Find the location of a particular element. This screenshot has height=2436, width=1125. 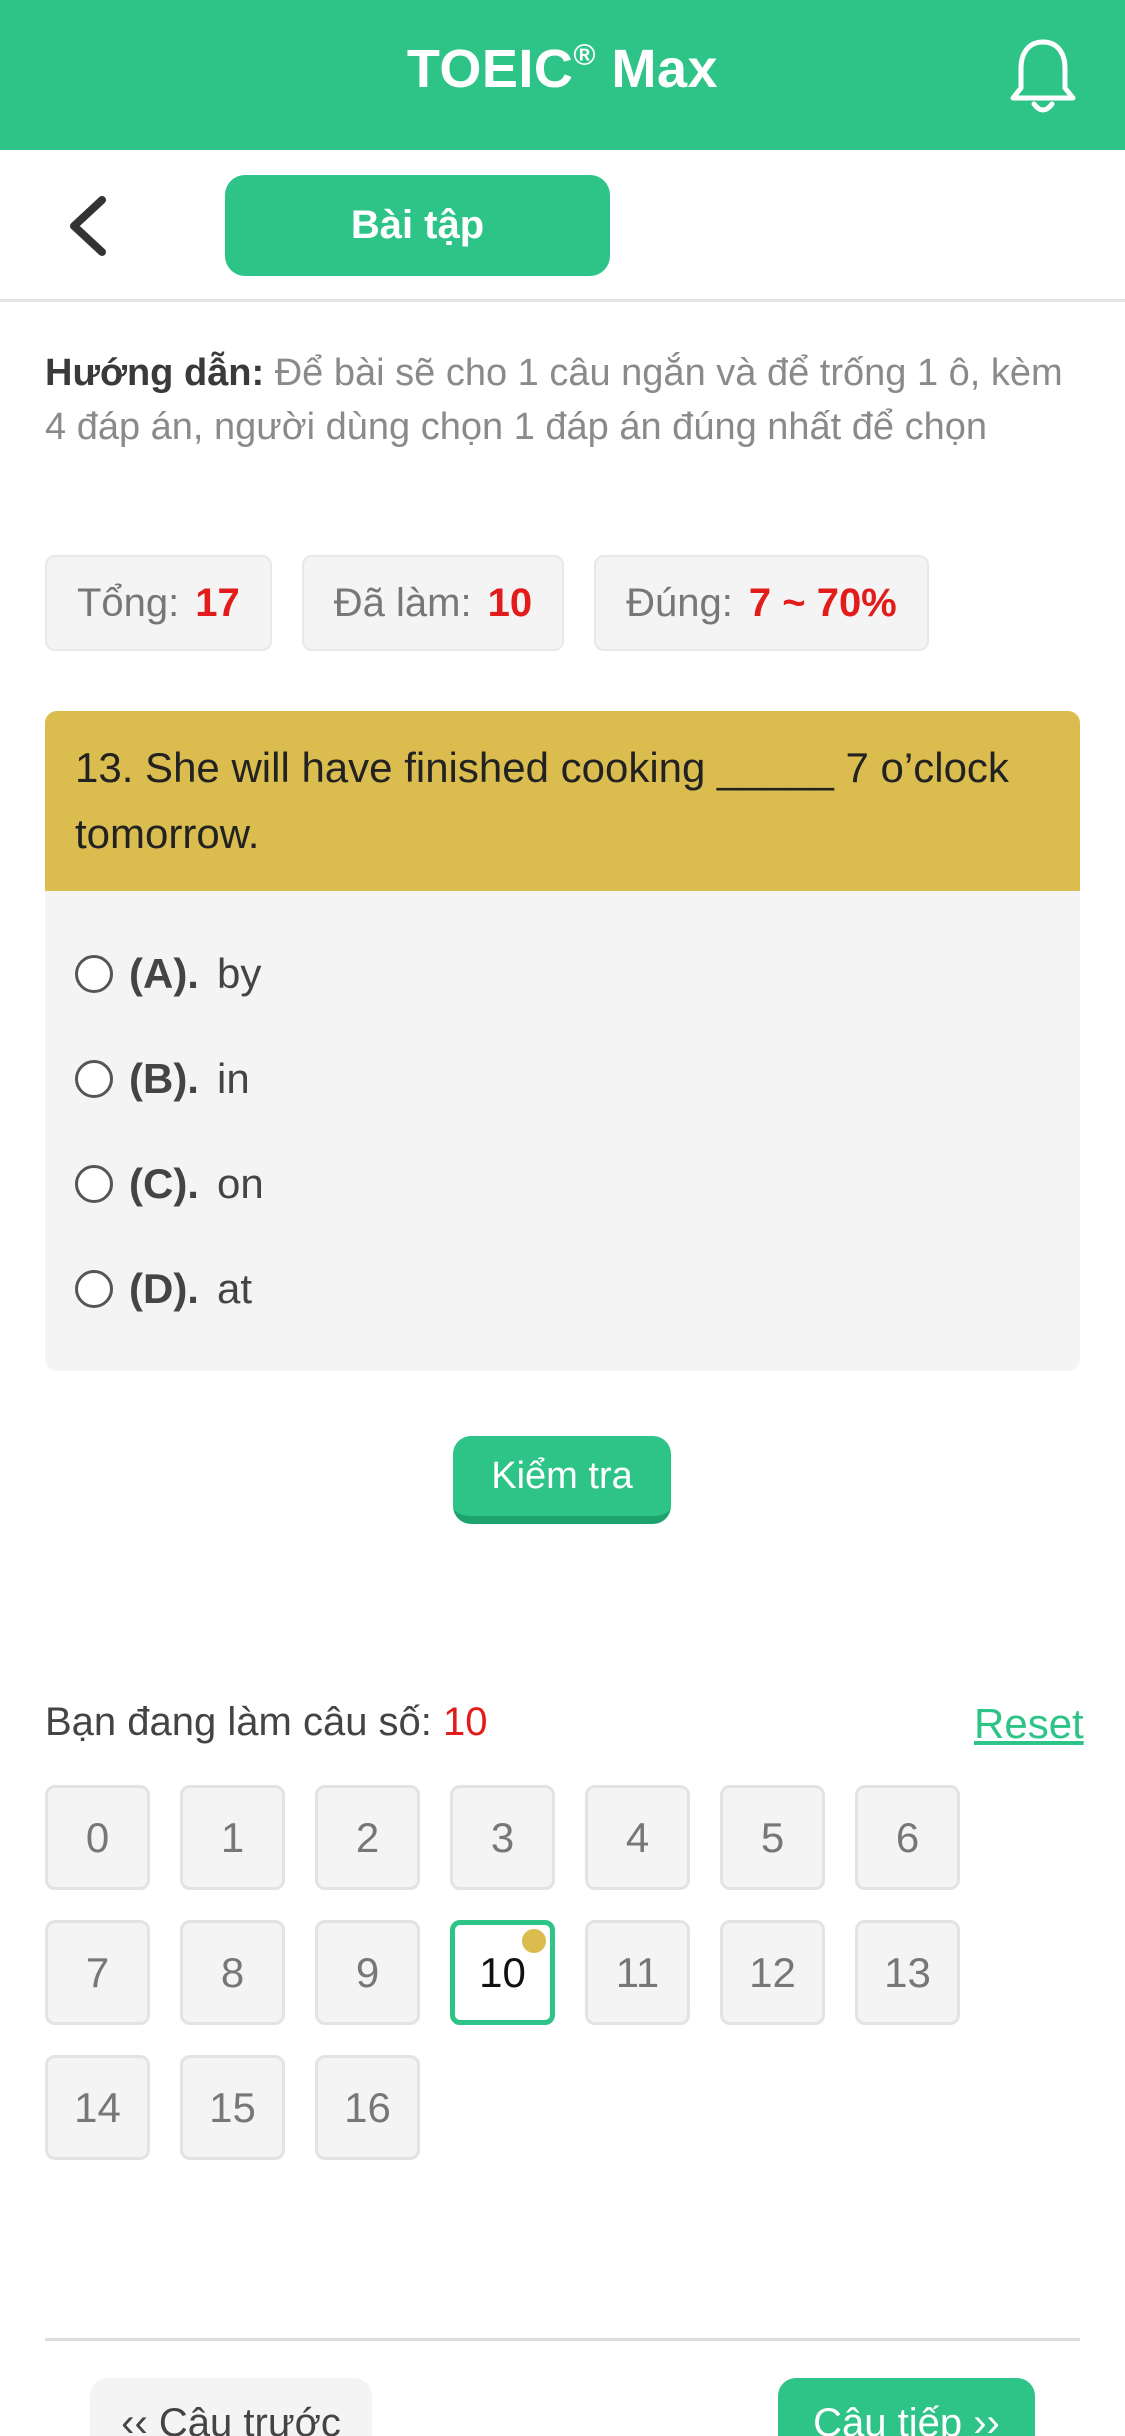

app-bar: TOEIC® Max is located at coordinates (562, 75).